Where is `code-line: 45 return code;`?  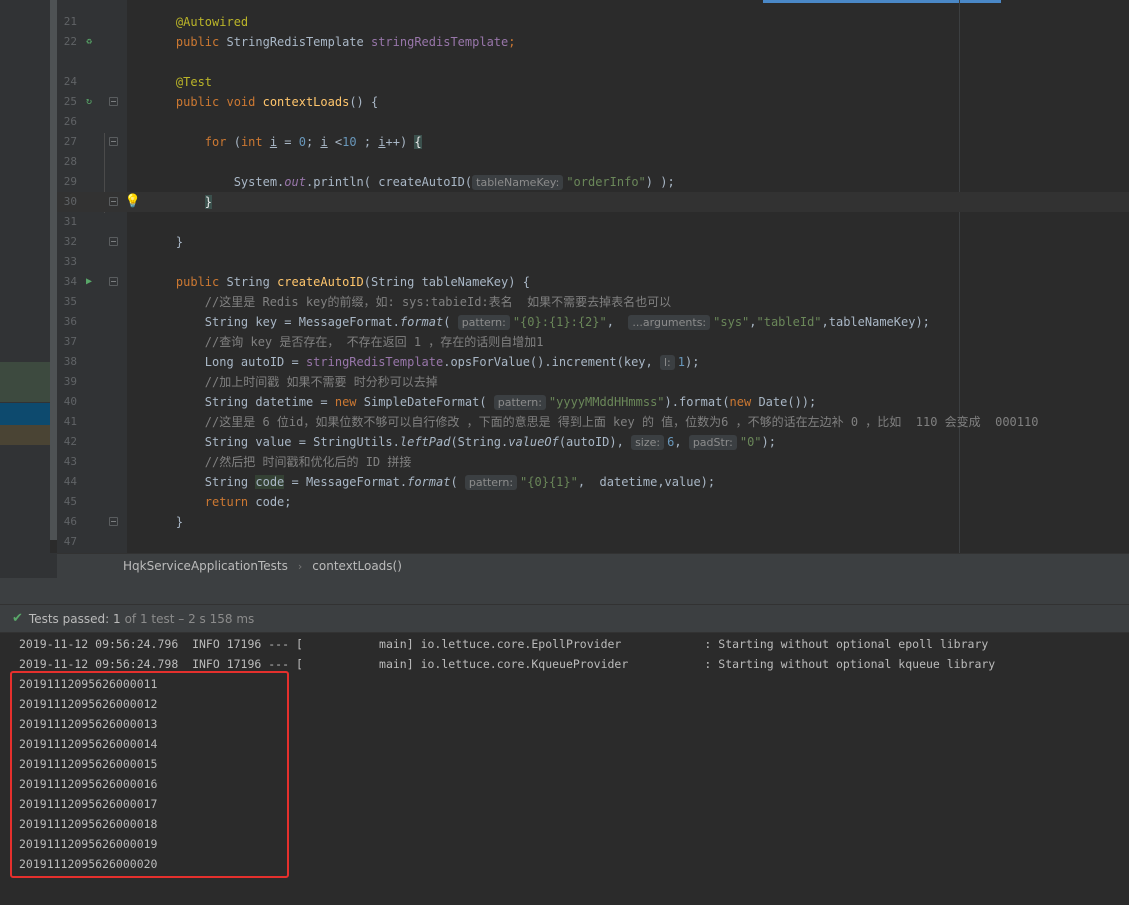 code-line: 45 return code; is located at coordinates (593, 502).